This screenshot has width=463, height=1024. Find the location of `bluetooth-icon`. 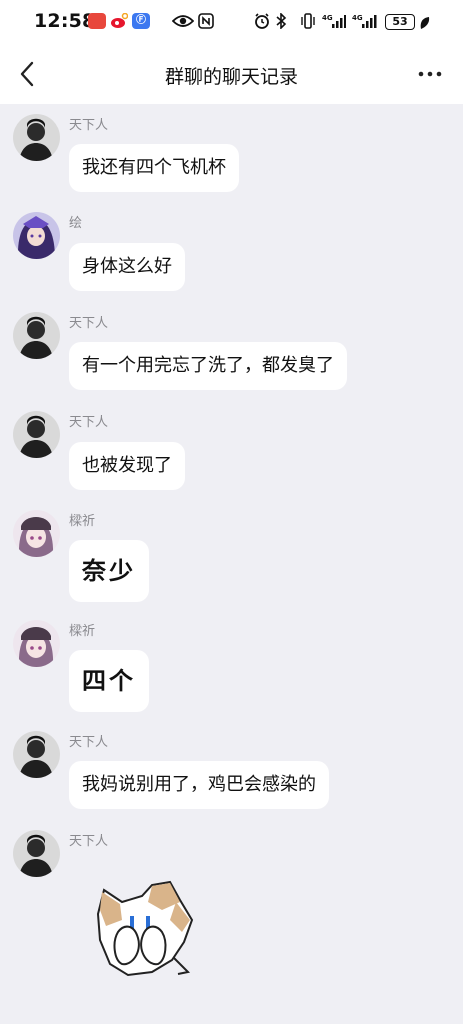

bluetooth-icon is located at coordinates (281, 21).